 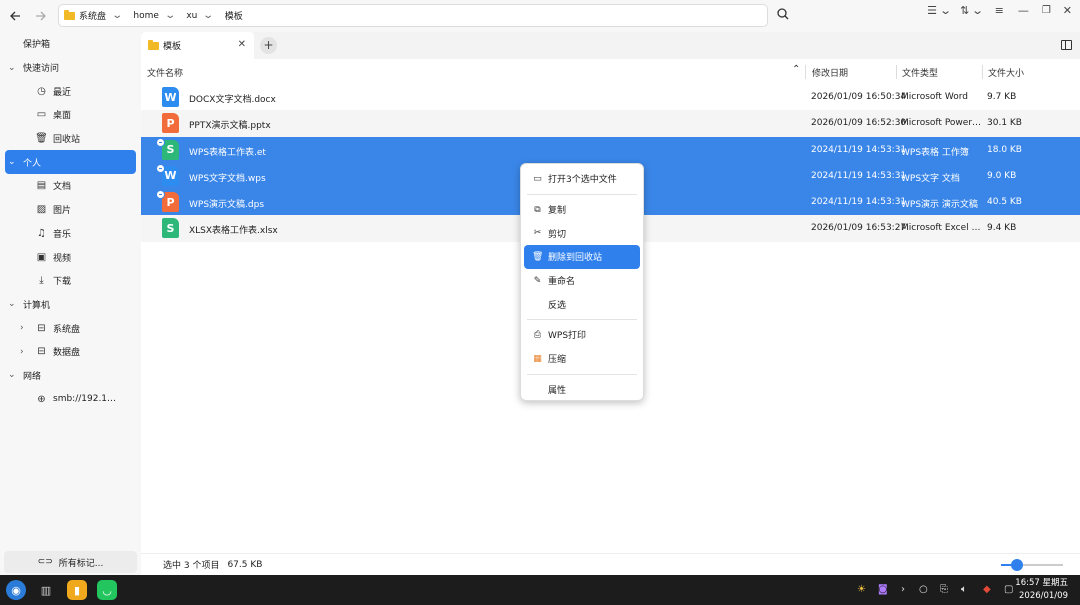 What do you see at coordinates (557, 234) in the screenshot?
I see `menu-item-label: 剪切` at bounding box center [557, 234].